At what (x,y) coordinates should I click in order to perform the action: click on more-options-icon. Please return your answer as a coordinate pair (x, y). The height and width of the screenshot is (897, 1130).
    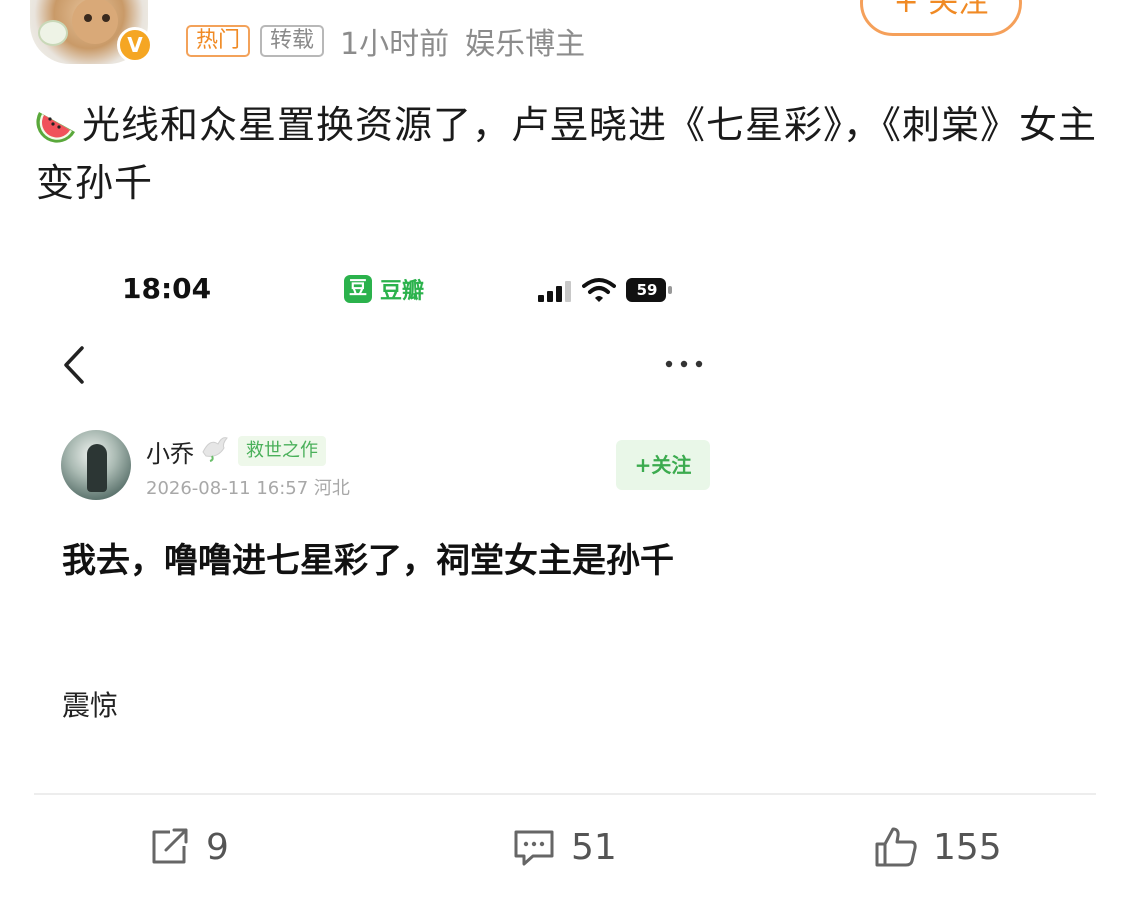
    Looking at the image, I should click on (684, 364).